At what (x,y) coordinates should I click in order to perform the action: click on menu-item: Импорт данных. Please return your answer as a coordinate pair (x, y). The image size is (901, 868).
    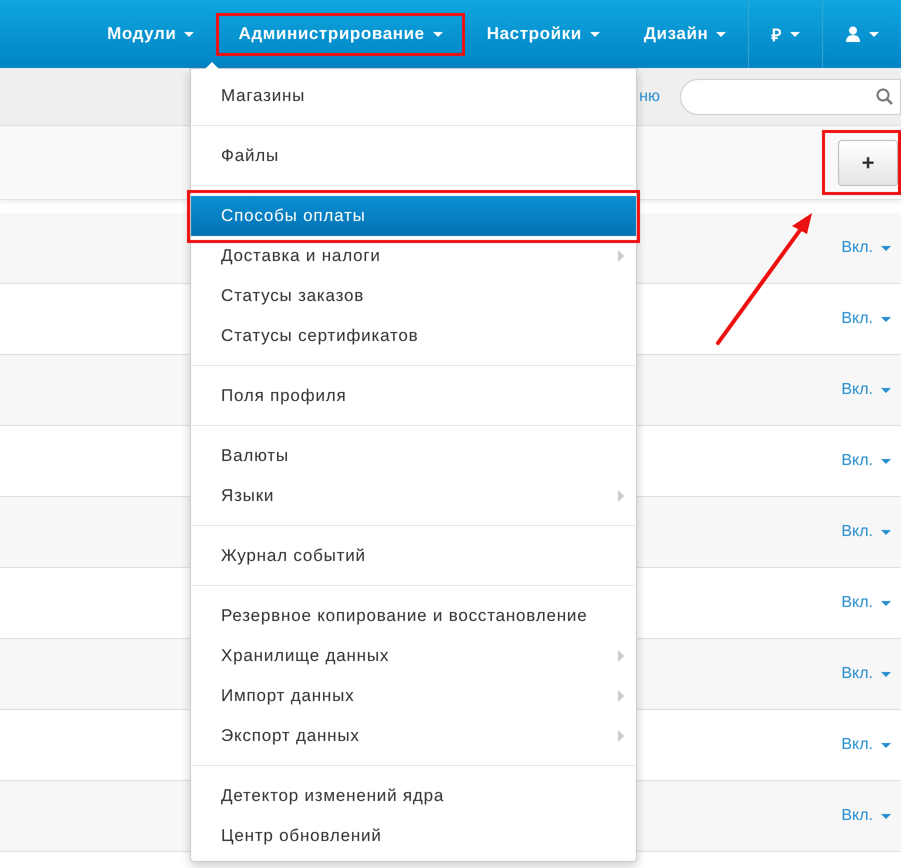
    Looking at the image, I should click on (413, 696).